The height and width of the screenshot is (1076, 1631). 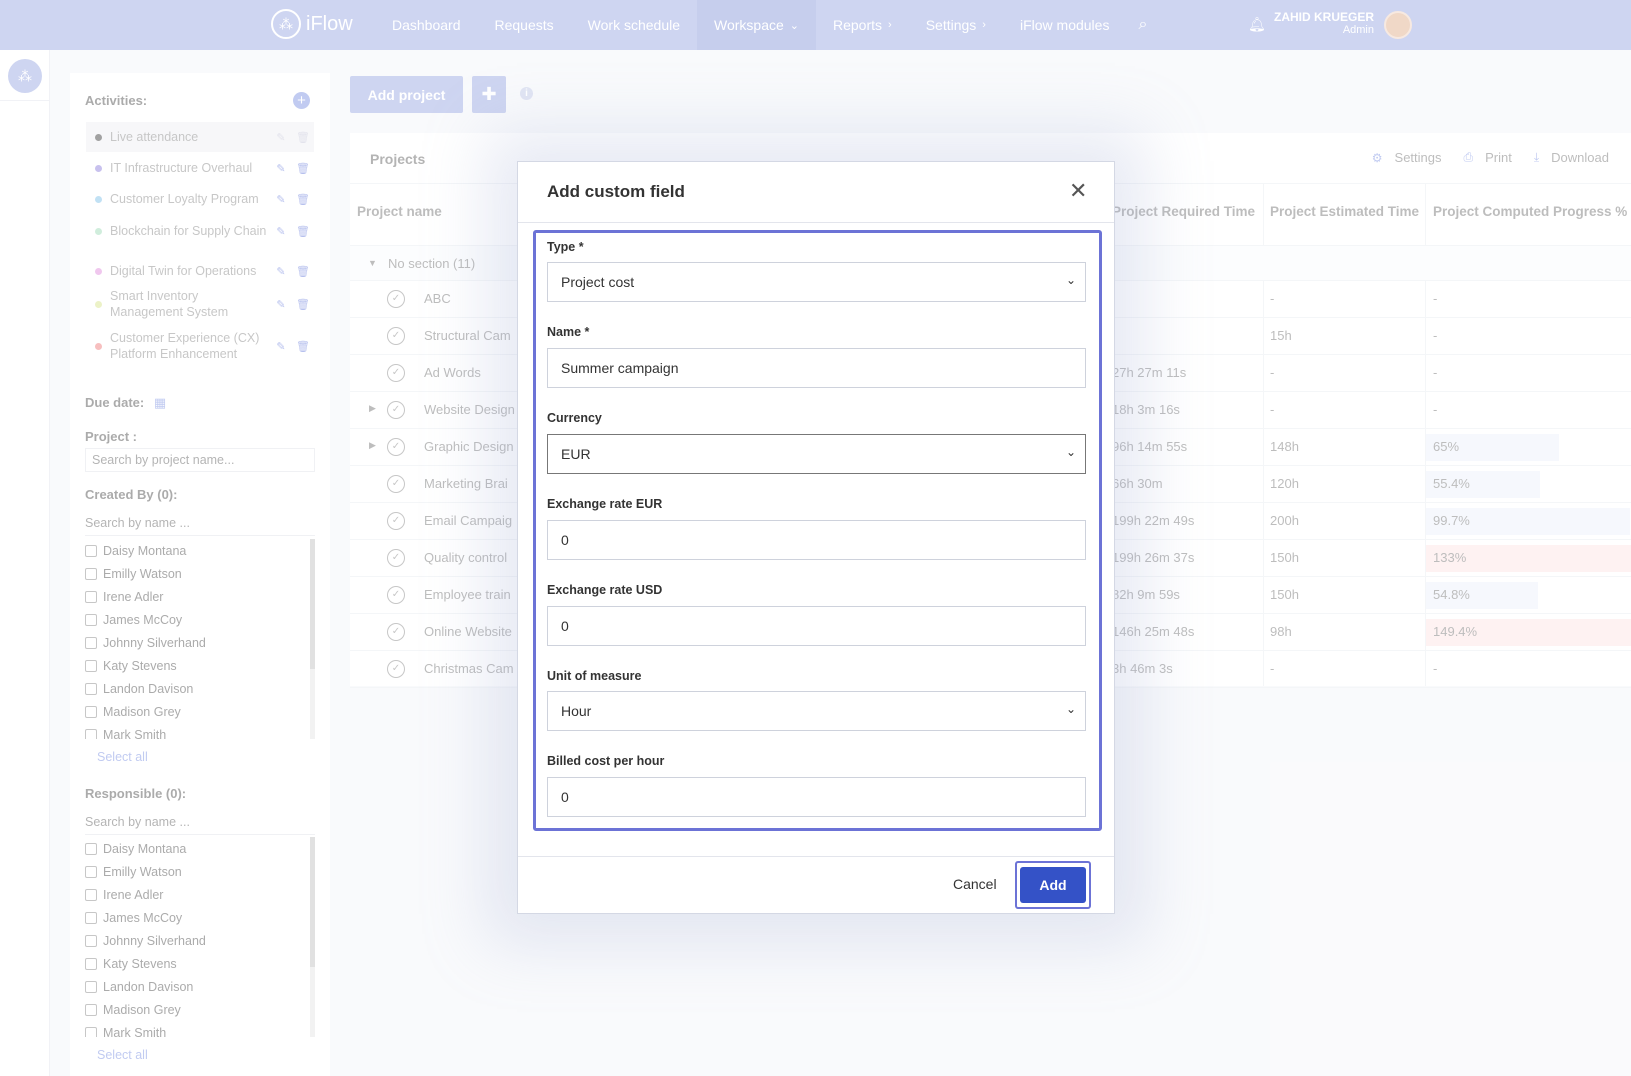 What do you see at coordinates (1078, 191) in the screenshot?
I see `close-icon: ✕` at bounding box center [1078, 191].